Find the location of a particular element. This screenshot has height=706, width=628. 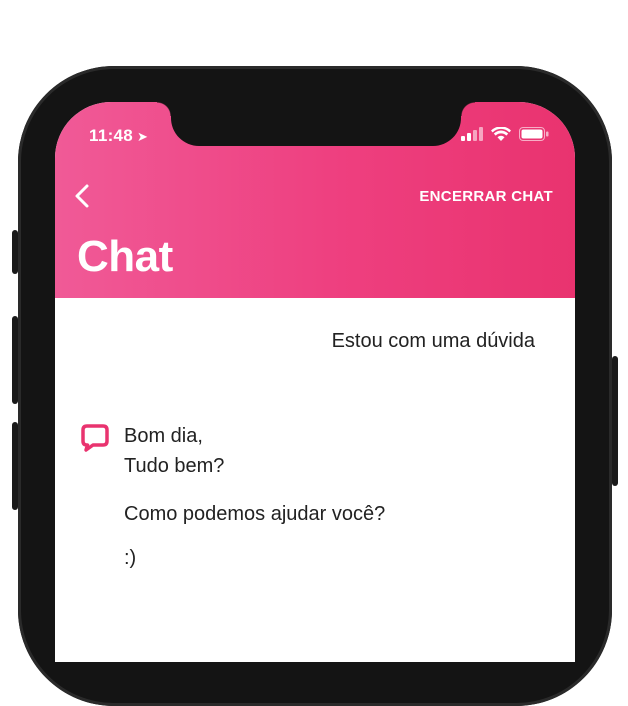

power-button is located at coordinates (615, 421).